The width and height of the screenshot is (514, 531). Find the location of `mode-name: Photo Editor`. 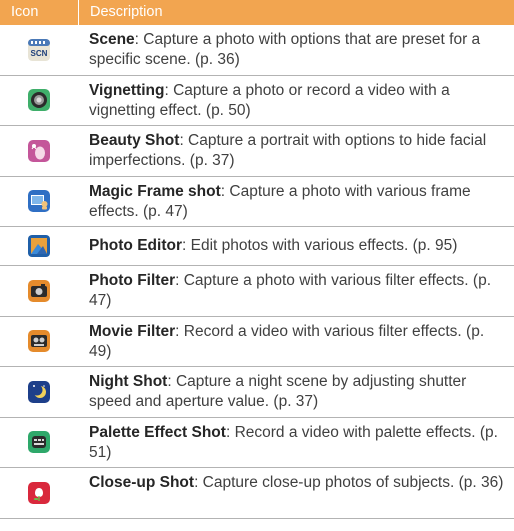

mode-name: Photo Editor is located at coordinates (135, 245).